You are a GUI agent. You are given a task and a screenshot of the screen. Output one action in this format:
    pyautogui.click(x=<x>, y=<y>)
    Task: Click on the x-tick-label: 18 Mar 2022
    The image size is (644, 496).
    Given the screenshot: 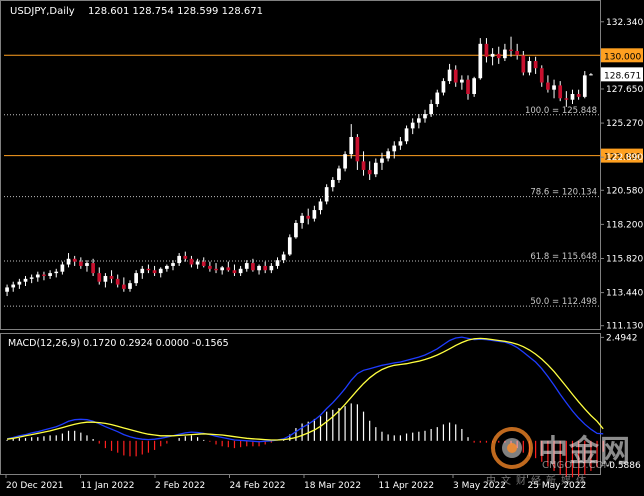 What is the action you would take?
    pyautogui.click(x=332, y=486)
    